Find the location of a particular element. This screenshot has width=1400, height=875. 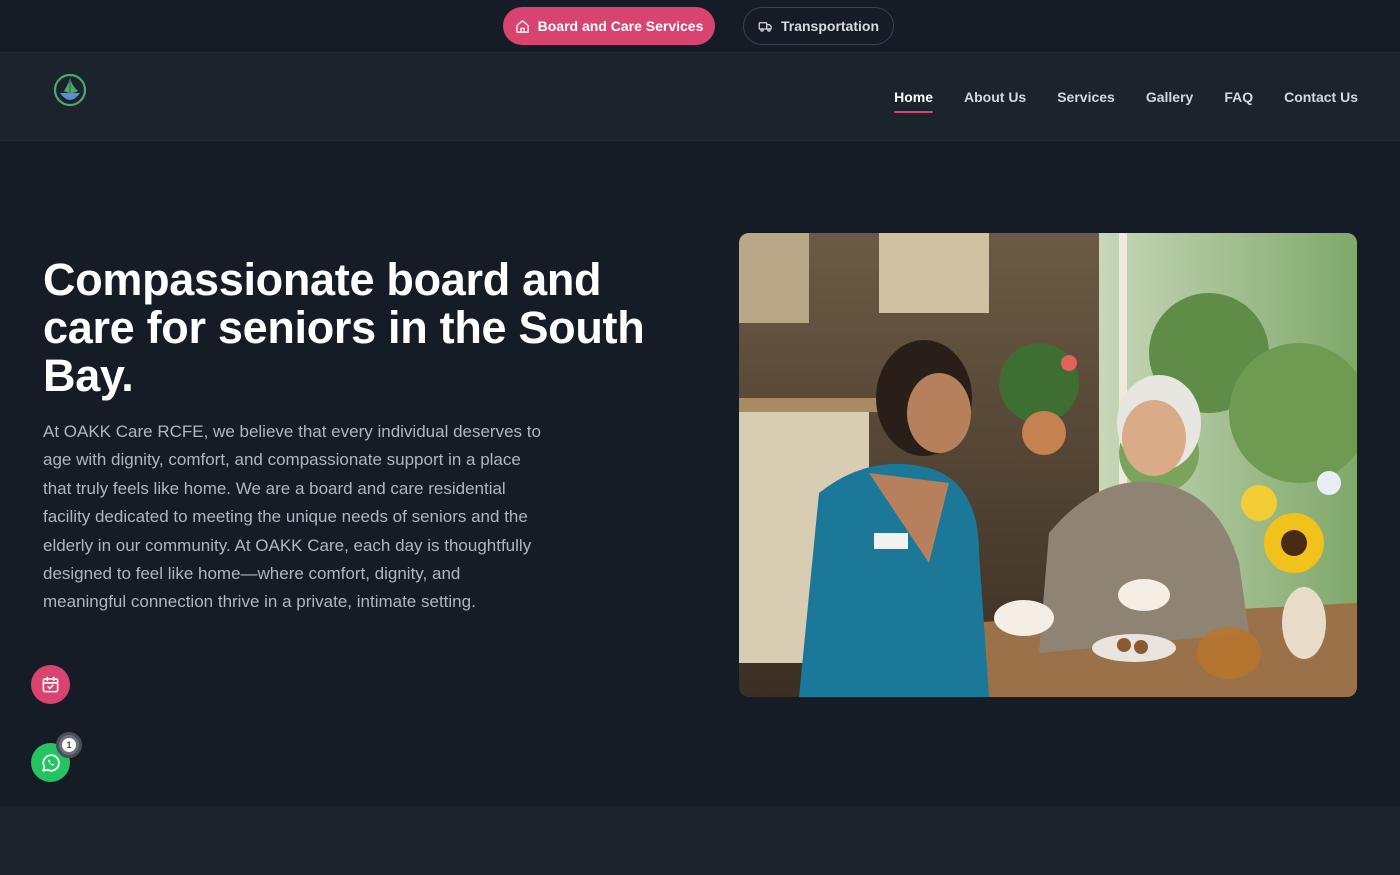

whatsapp-notification-badge: 1 is located at coordinates (69, 745).